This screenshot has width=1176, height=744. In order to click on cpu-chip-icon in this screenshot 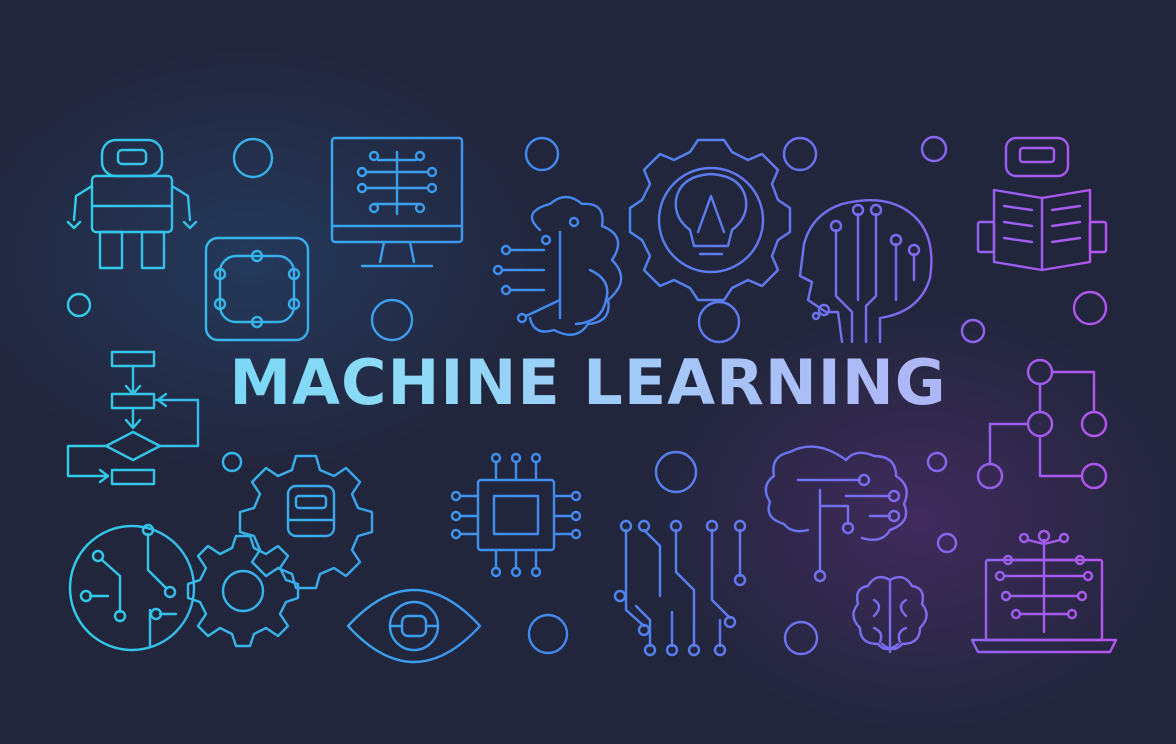, I will do `click(516, 515)`.